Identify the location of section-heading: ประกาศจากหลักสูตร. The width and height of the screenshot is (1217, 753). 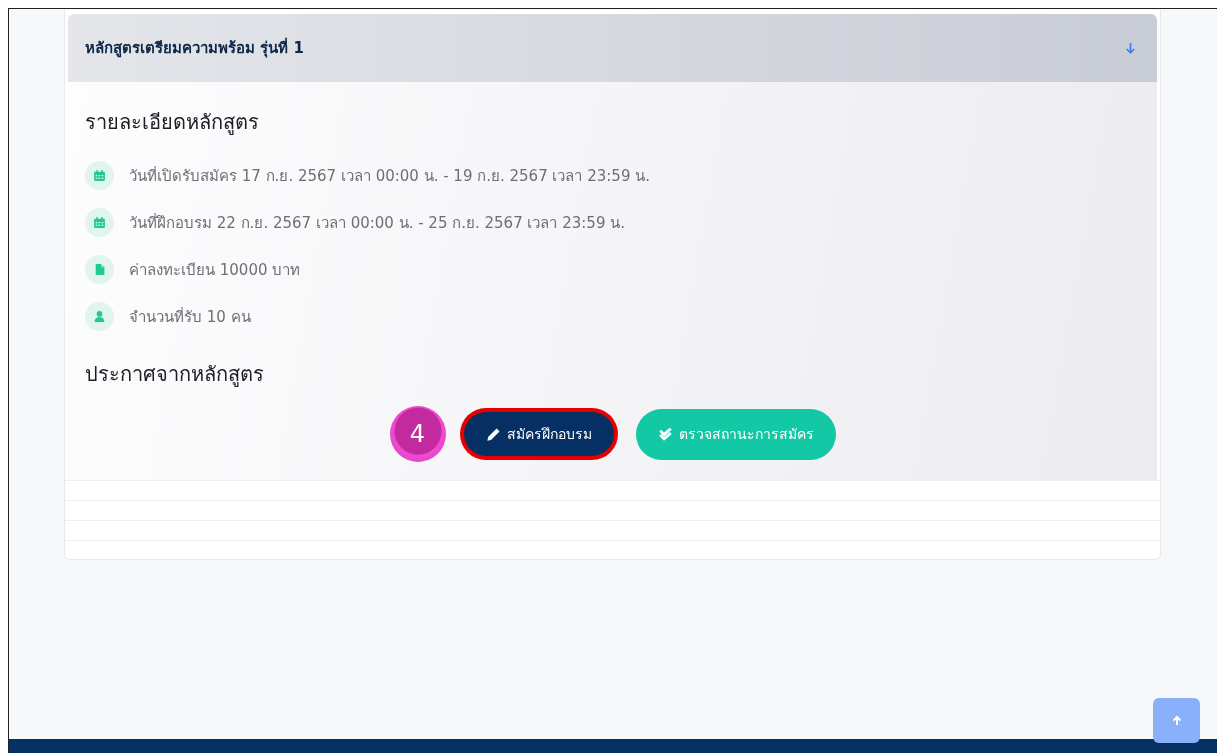
(175, 375).